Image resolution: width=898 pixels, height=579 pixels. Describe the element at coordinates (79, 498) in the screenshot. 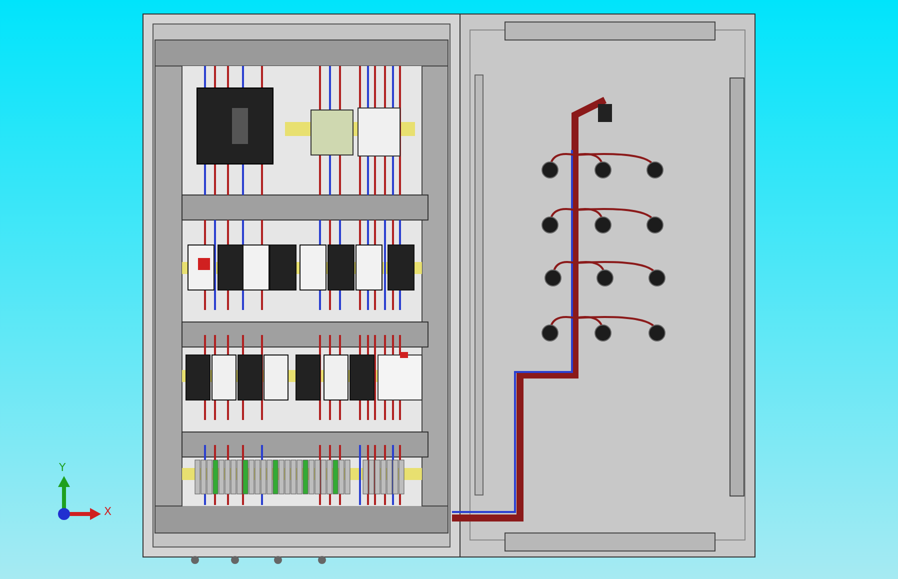

I see `axis-triad-icon` at that location.